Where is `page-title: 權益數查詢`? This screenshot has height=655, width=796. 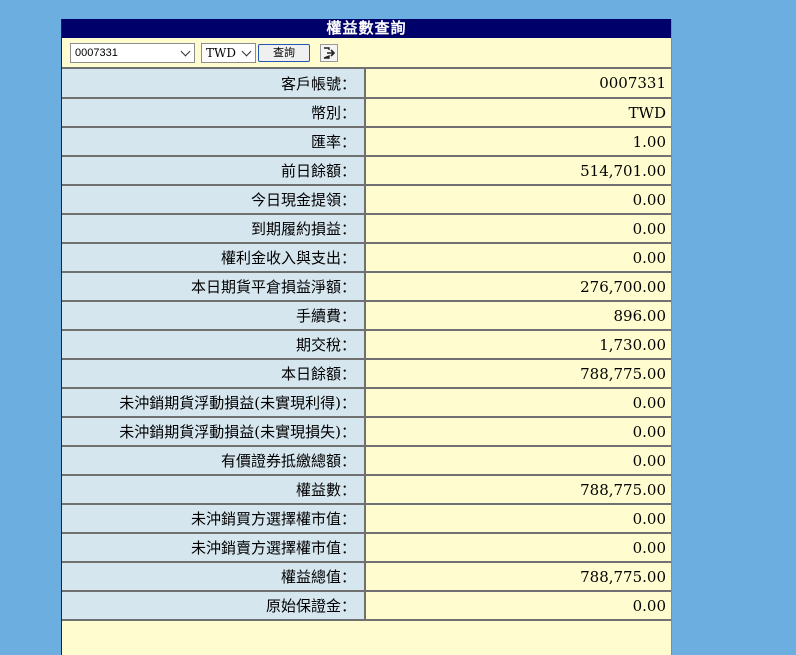 page-title: 權益數查詢 is located at coordinates (366, 28).